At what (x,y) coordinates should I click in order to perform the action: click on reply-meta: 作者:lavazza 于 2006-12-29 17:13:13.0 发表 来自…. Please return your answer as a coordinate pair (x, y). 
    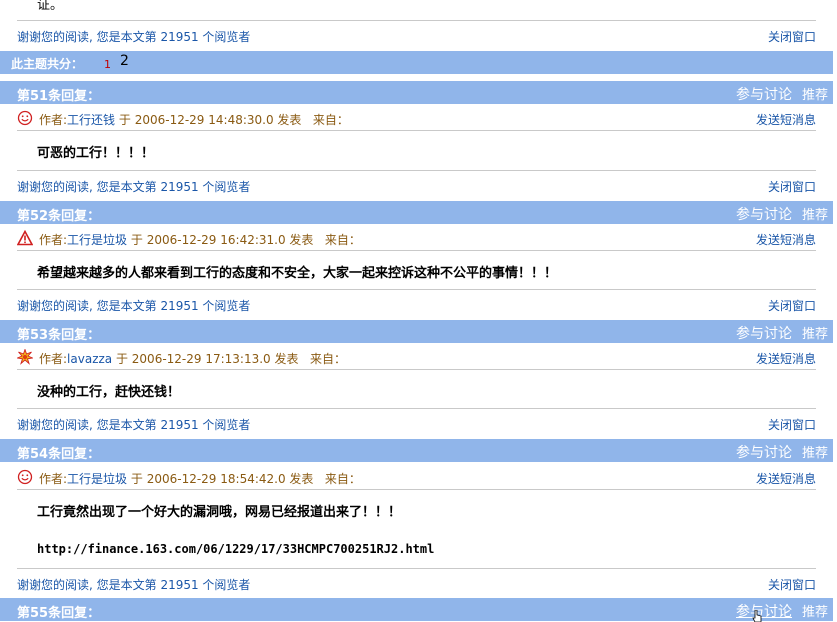
    Looking at the image, I should click on (418, 357).